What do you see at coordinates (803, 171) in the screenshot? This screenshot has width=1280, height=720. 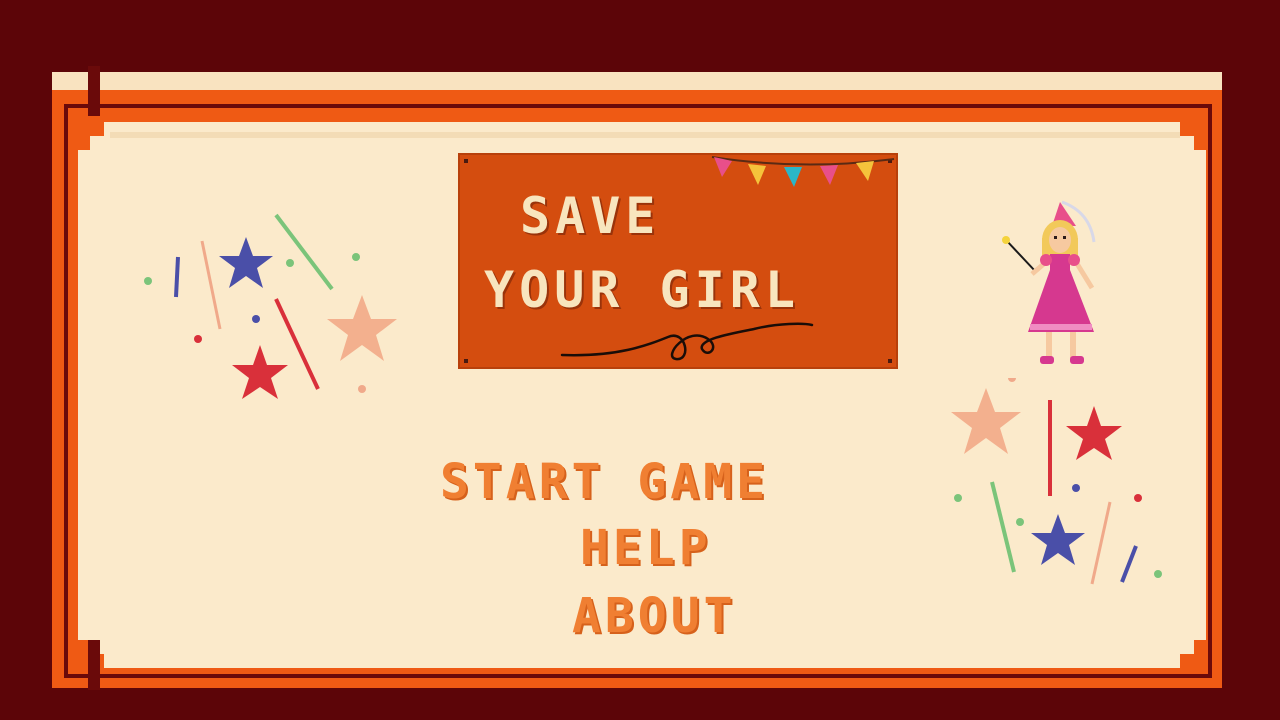 I see `bunting-flags-icon` at bounding box center [803, 171].